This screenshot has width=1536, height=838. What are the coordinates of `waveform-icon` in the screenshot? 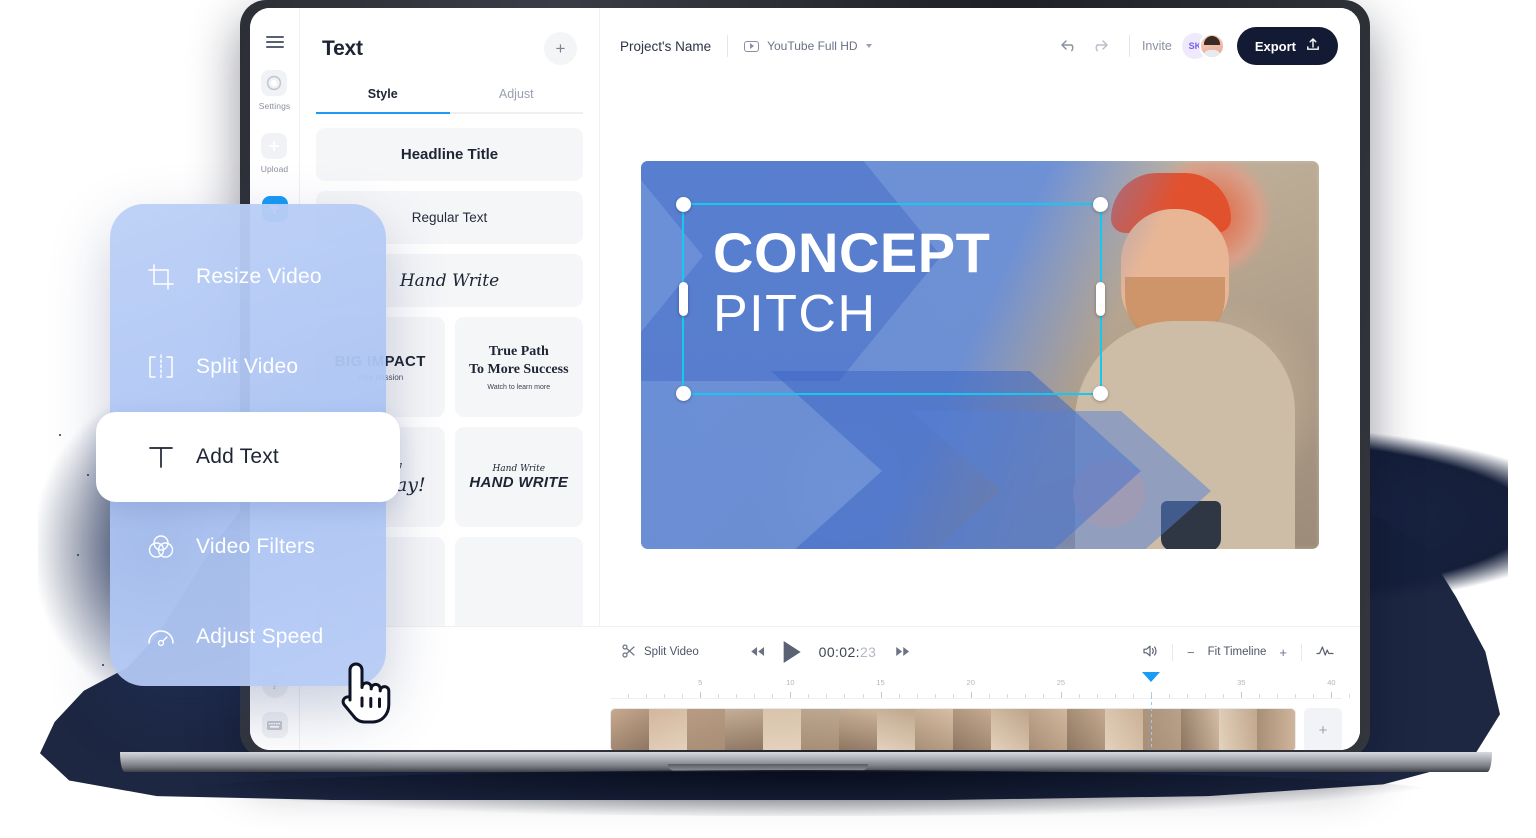 It's located at (1322, 652).